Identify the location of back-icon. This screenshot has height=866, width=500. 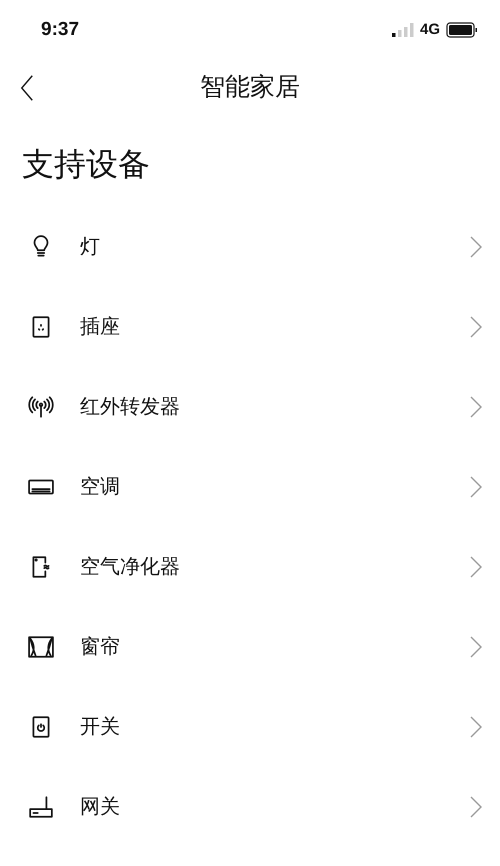
(27, 88).